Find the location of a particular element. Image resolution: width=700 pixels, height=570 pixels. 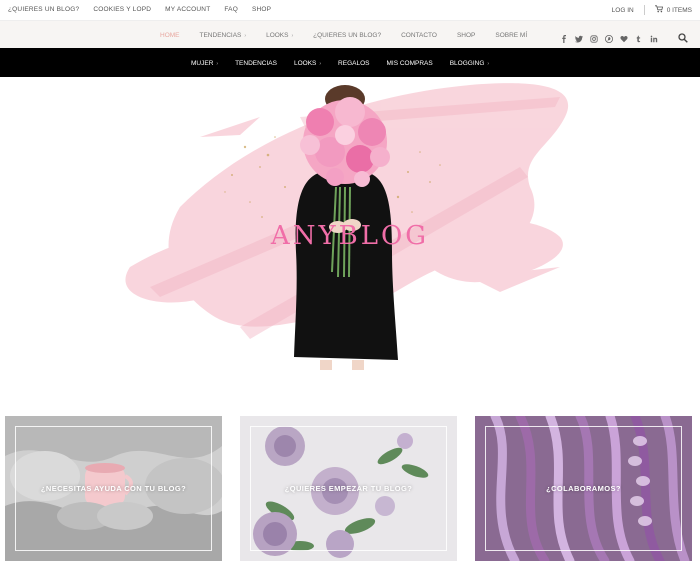

nav-item-looks: LOOKS › is located at coordinates (279, 35).